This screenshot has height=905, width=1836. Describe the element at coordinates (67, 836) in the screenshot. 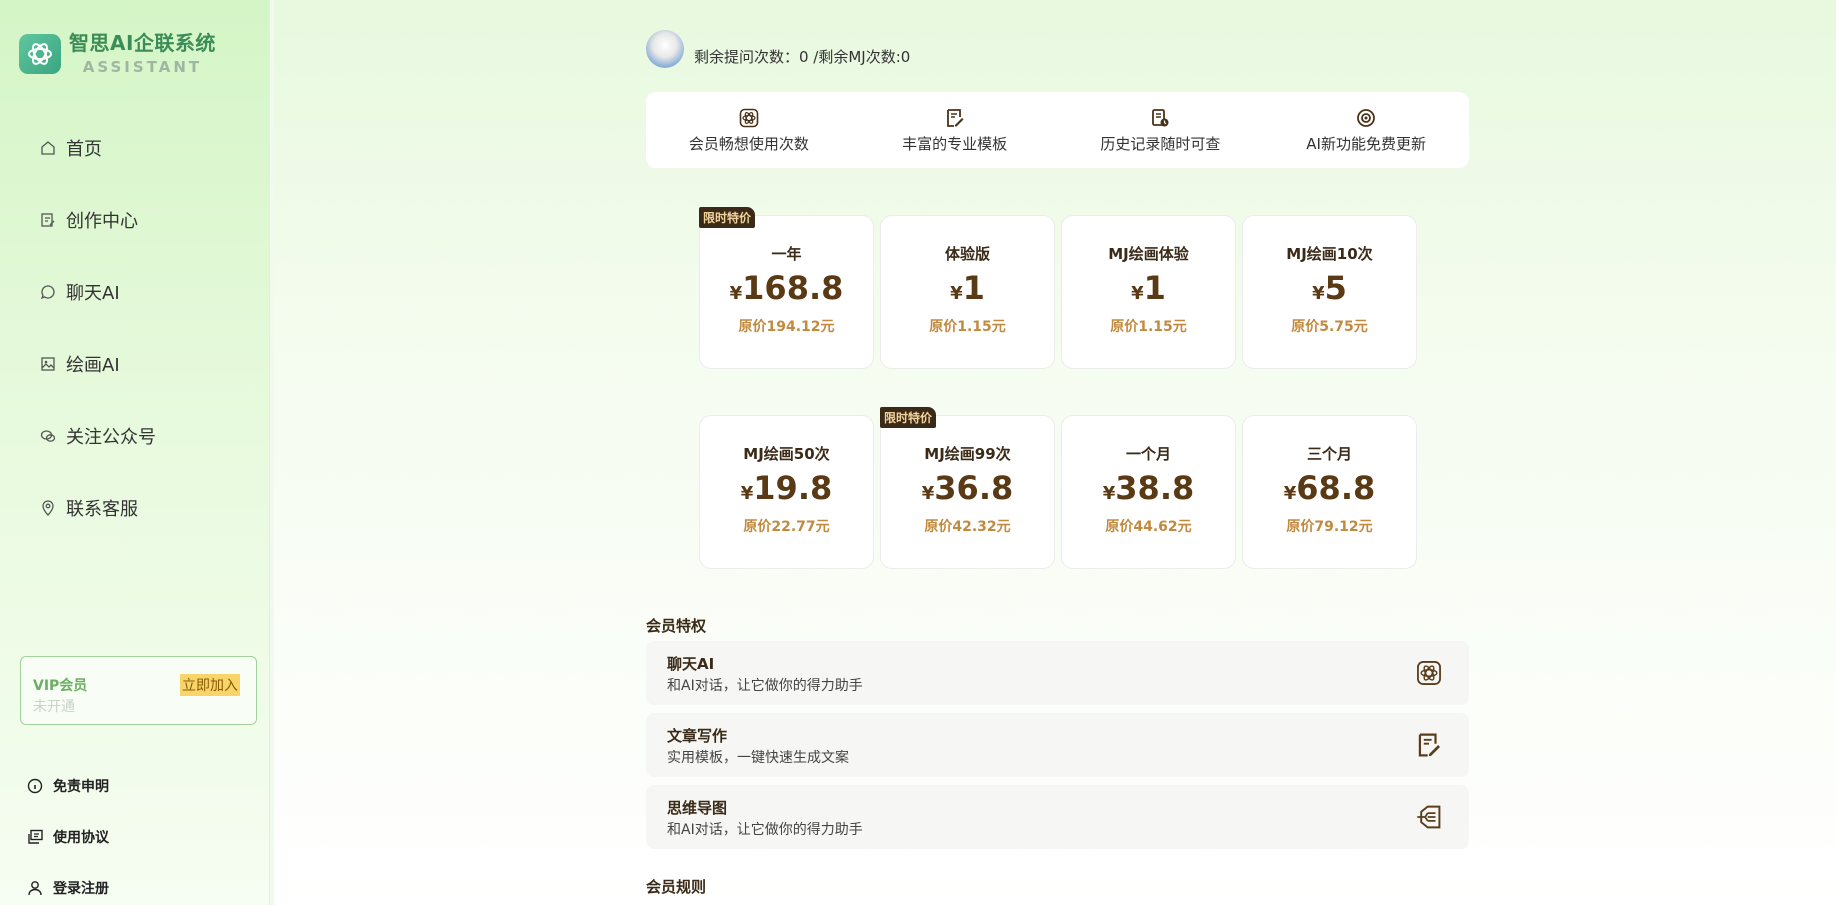

I see `agreement-link: 使用协议` at that location.